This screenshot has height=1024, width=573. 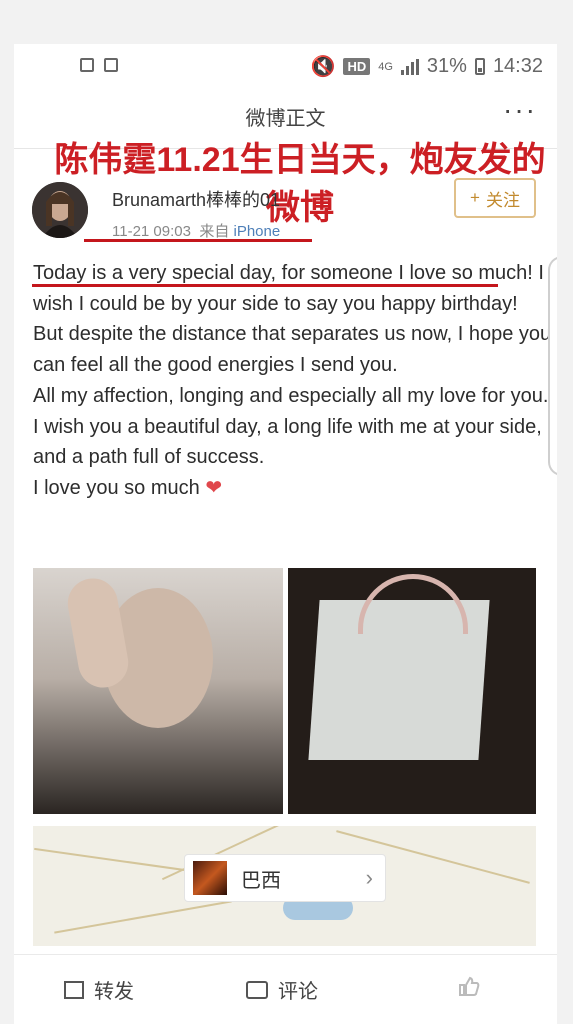 I want to click on post-last-line: I love you so much, so click(x=116, y=487).